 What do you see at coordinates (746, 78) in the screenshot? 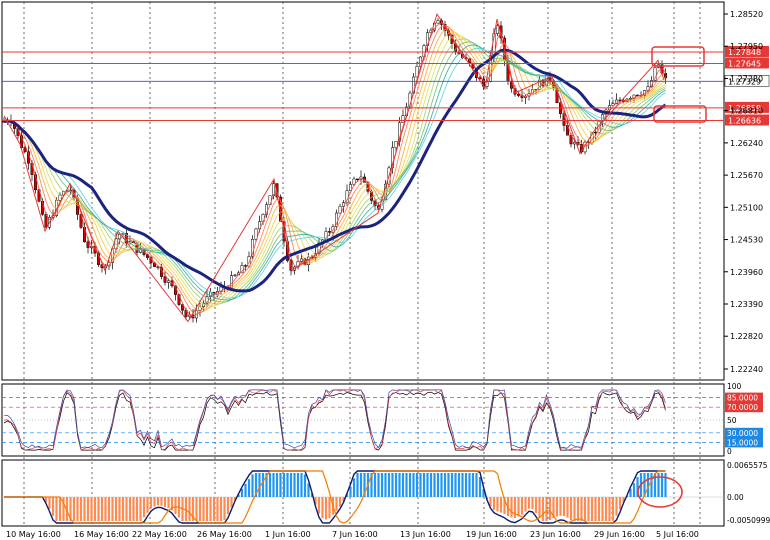
I see `price-tick-label: 1.27380` at bounding box center [746, 78].